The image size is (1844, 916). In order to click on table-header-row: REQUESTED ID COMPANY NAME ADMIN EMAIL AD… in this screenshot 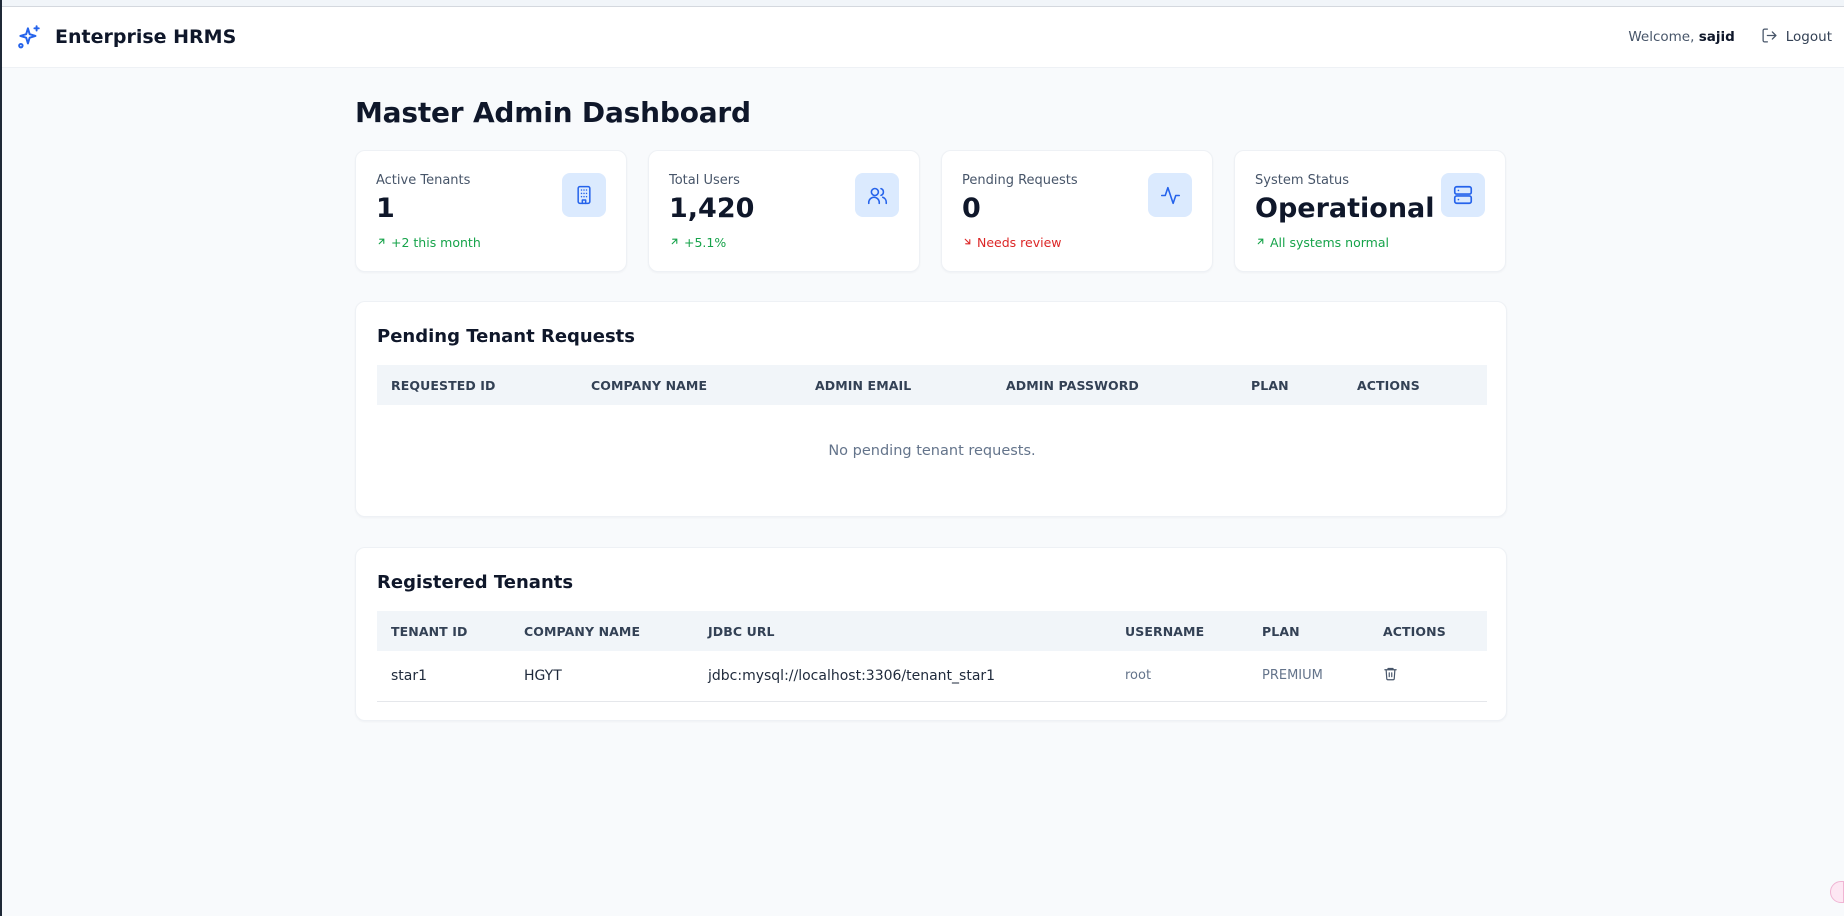, I will do `click(932, 385)`.